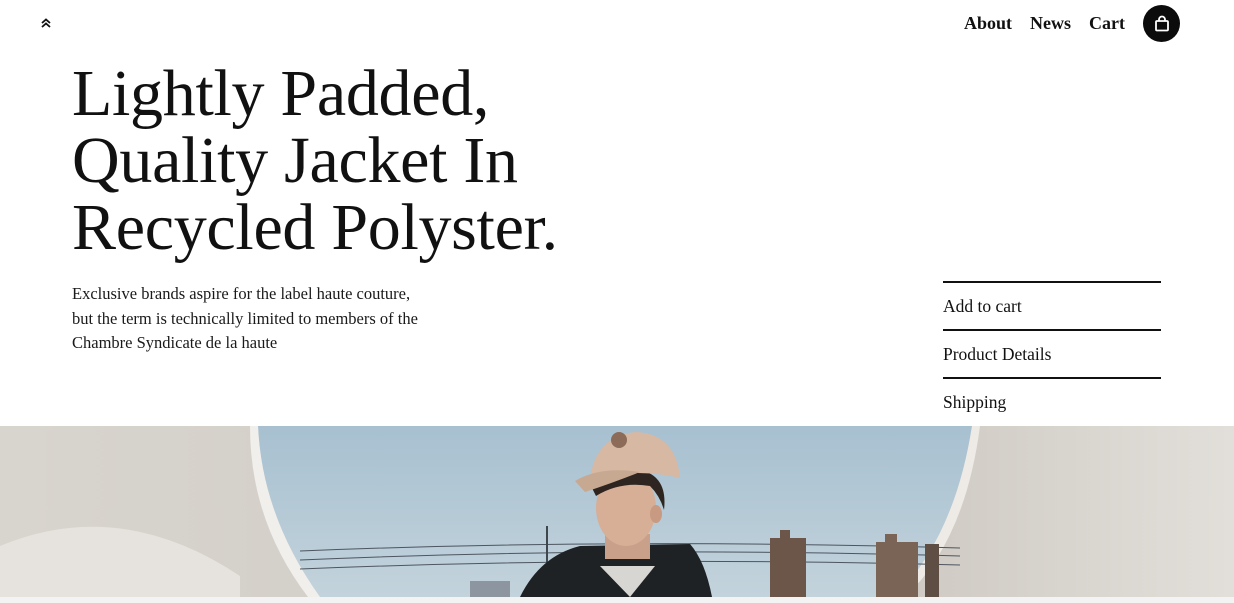 Image resolution: width=1234 pixels, height=603 pixels. I want to click on title-line-2: Quality Jacket In, so click(295, 160).